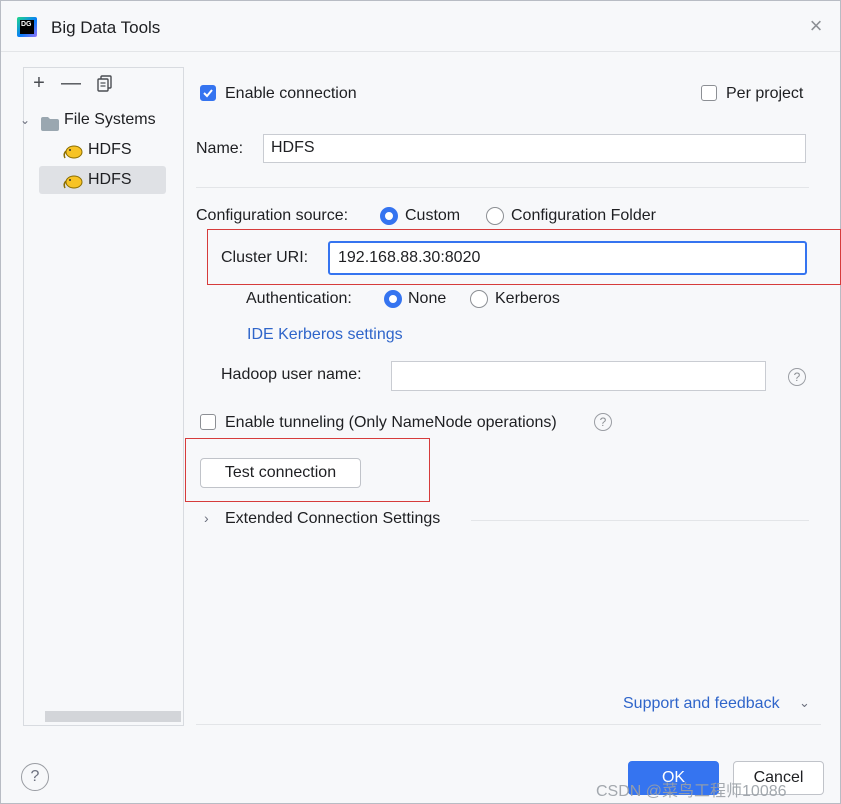  Describe the element at coordinates (208, 93) in the screenshot. I see `enable-connection-checkbox` at that location.